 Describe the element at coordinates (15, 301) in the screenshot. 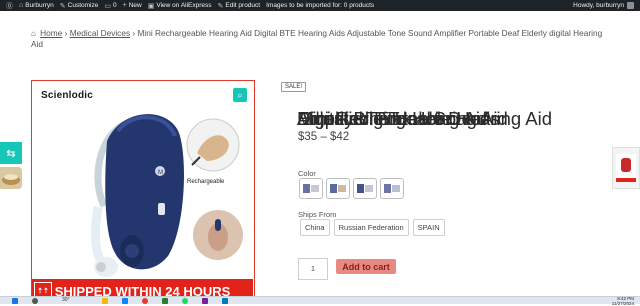

I see `windows-start-icon` at that location.